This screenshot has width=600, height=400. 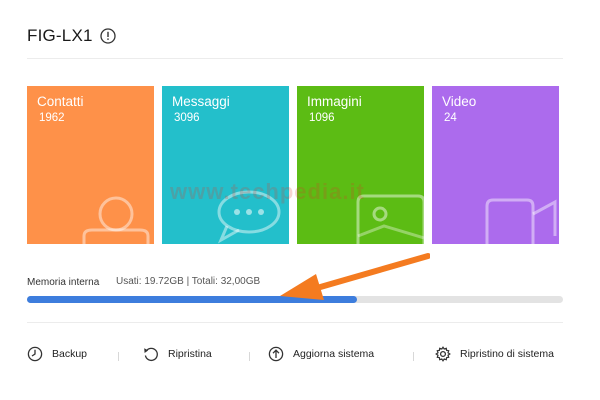 I want to click on restore-button: Ripristina, so click(x=177, y=354).